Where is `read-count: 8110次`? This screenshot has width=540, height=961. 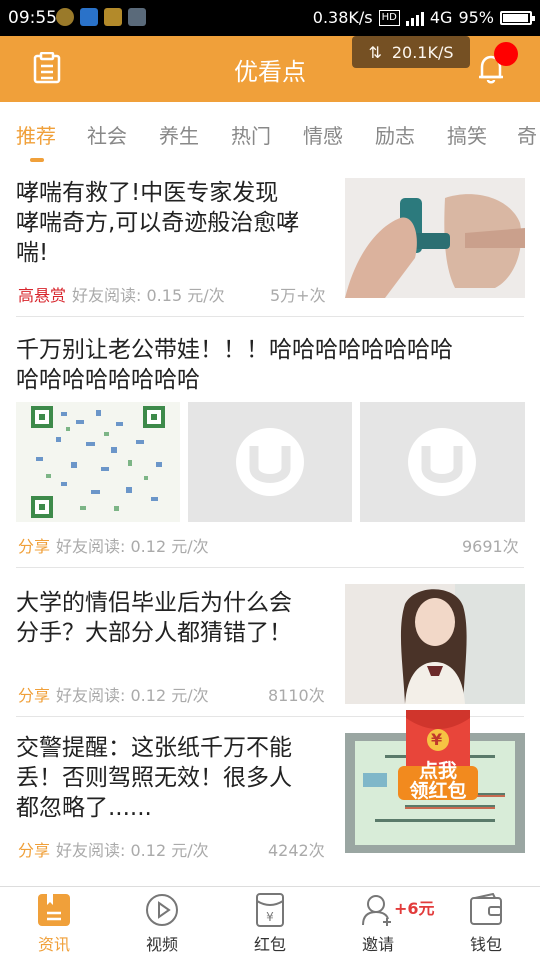
read-count: 8110次 is located at coordinates (296, 695).